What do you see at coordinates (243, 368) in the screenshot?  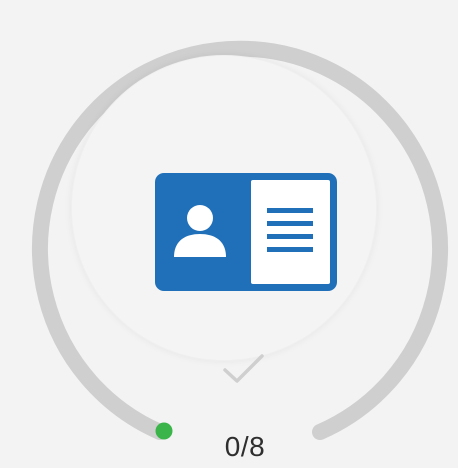 I see `checkmark-icon` at bounding box center [243, 368].